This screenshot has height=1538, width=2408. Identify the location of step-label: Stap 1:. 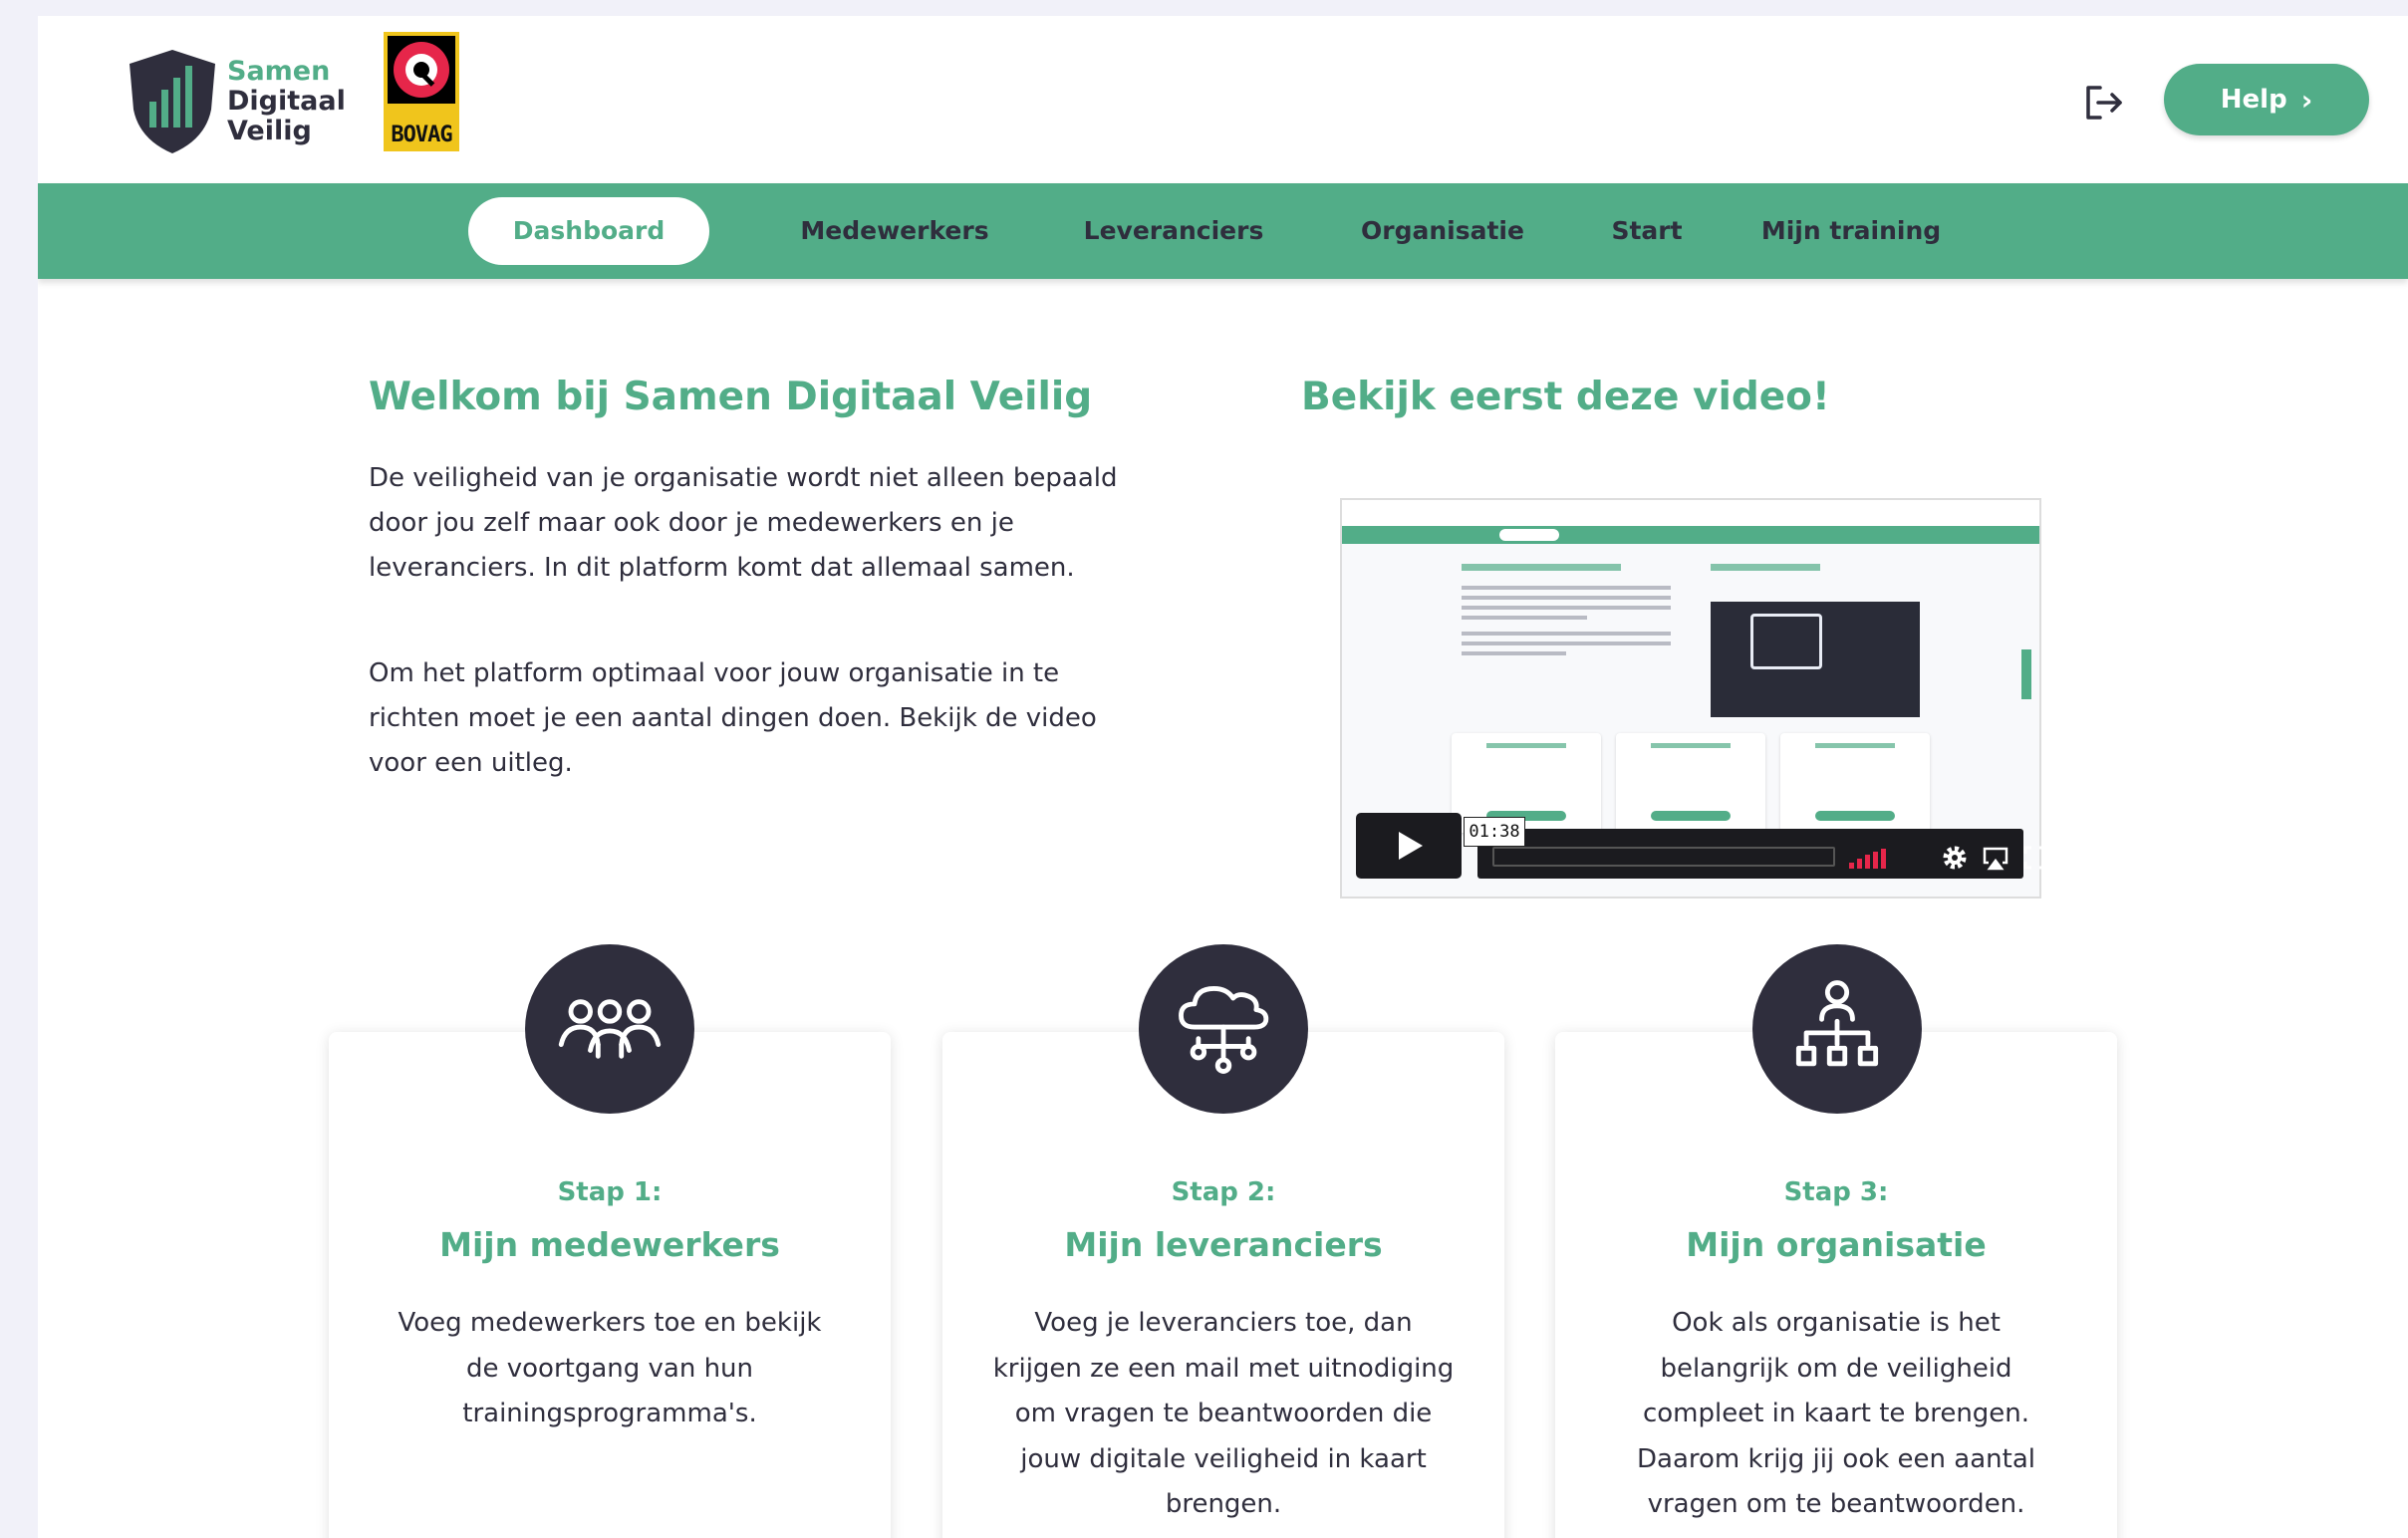
(610, 1192).